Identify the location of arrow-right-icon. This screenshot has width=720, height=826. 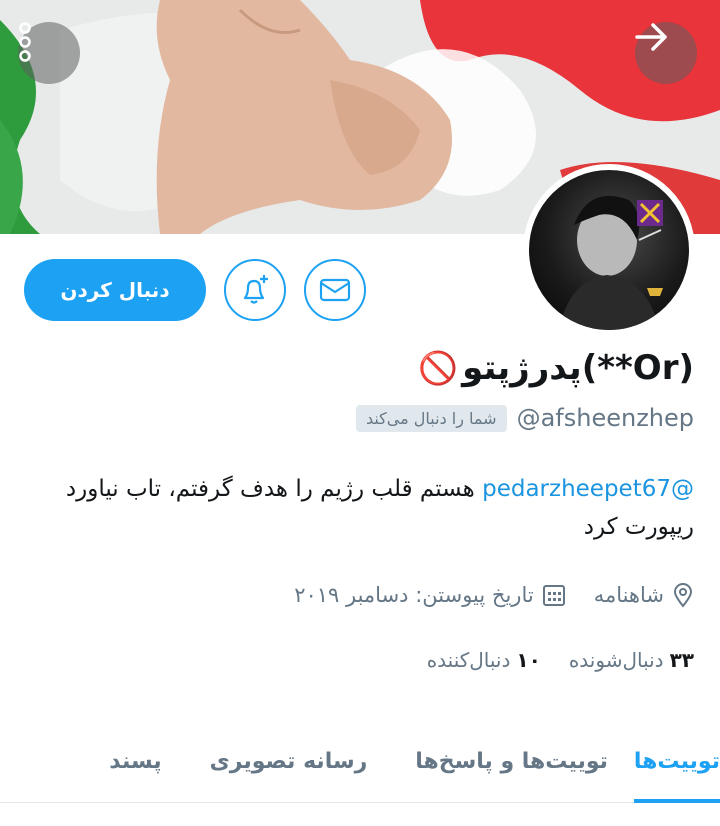
(651, 37).